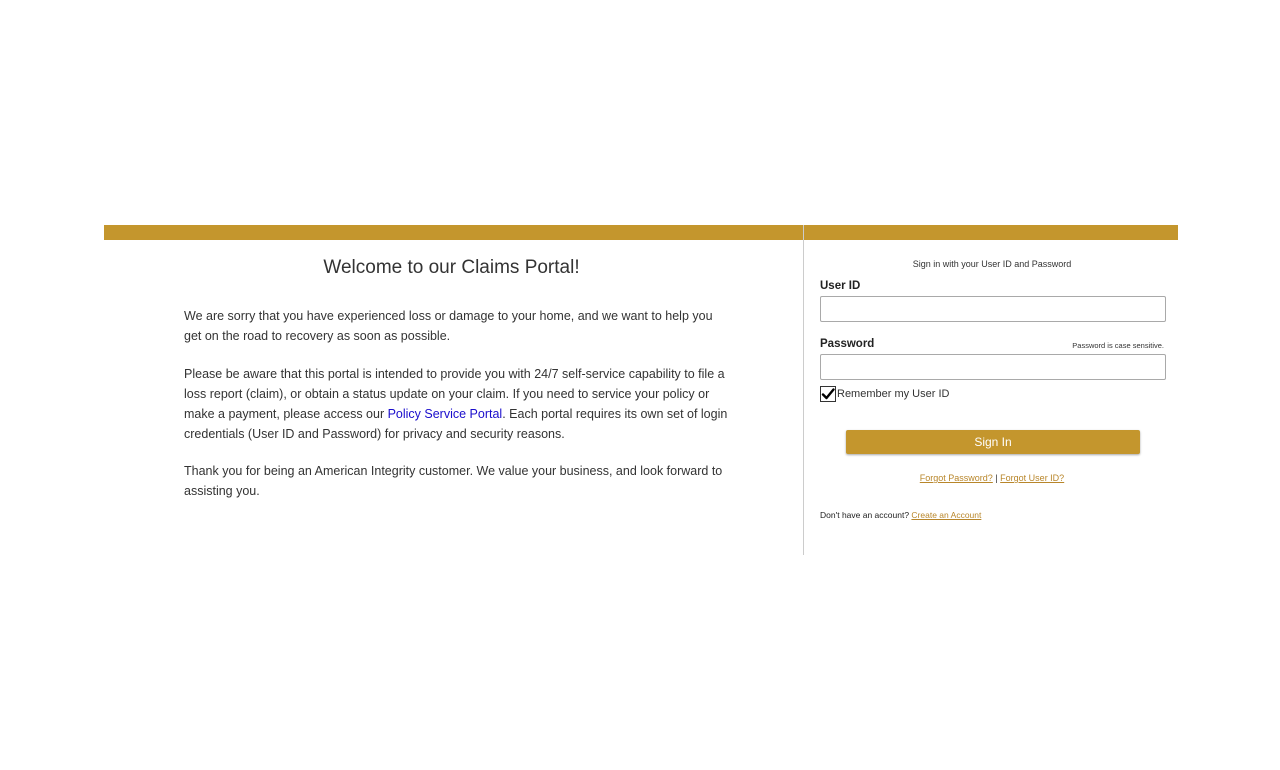 The width and height of the screenshot is (1280, 770). I want to click on userid-input, so click(993, 309).